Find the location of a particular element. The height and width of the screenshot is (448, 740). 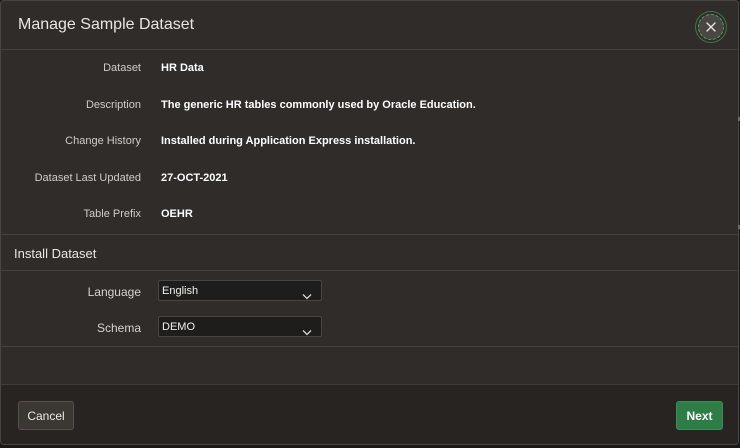

last-updated-label: Dataset Last Updated is located at coordinates (87, 178).